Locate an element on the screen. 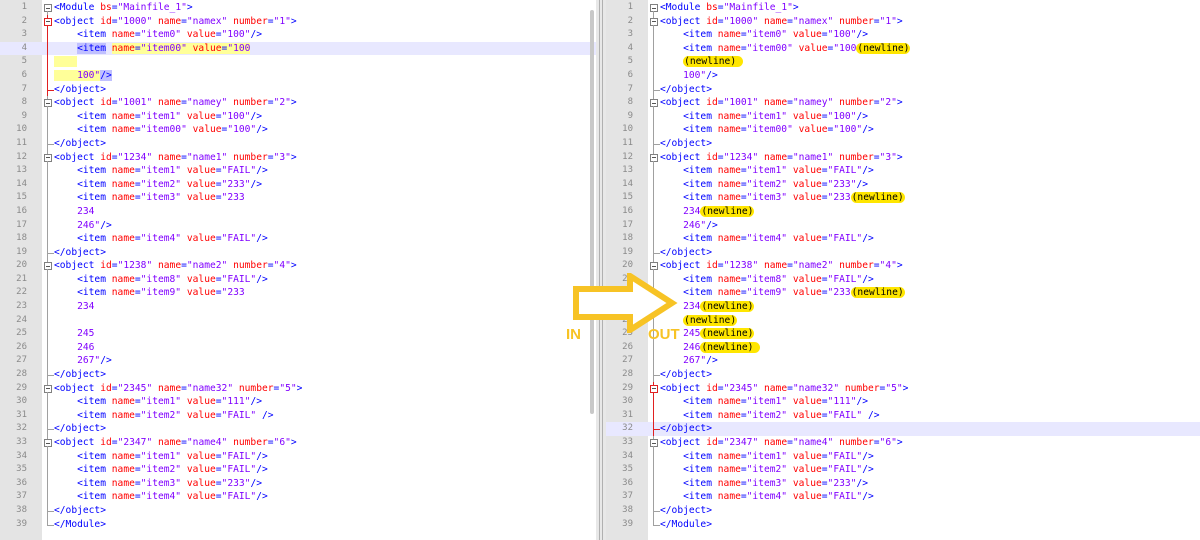  code-line: 4 <item name="item00" value="100 is located at coordinates (298, 48).